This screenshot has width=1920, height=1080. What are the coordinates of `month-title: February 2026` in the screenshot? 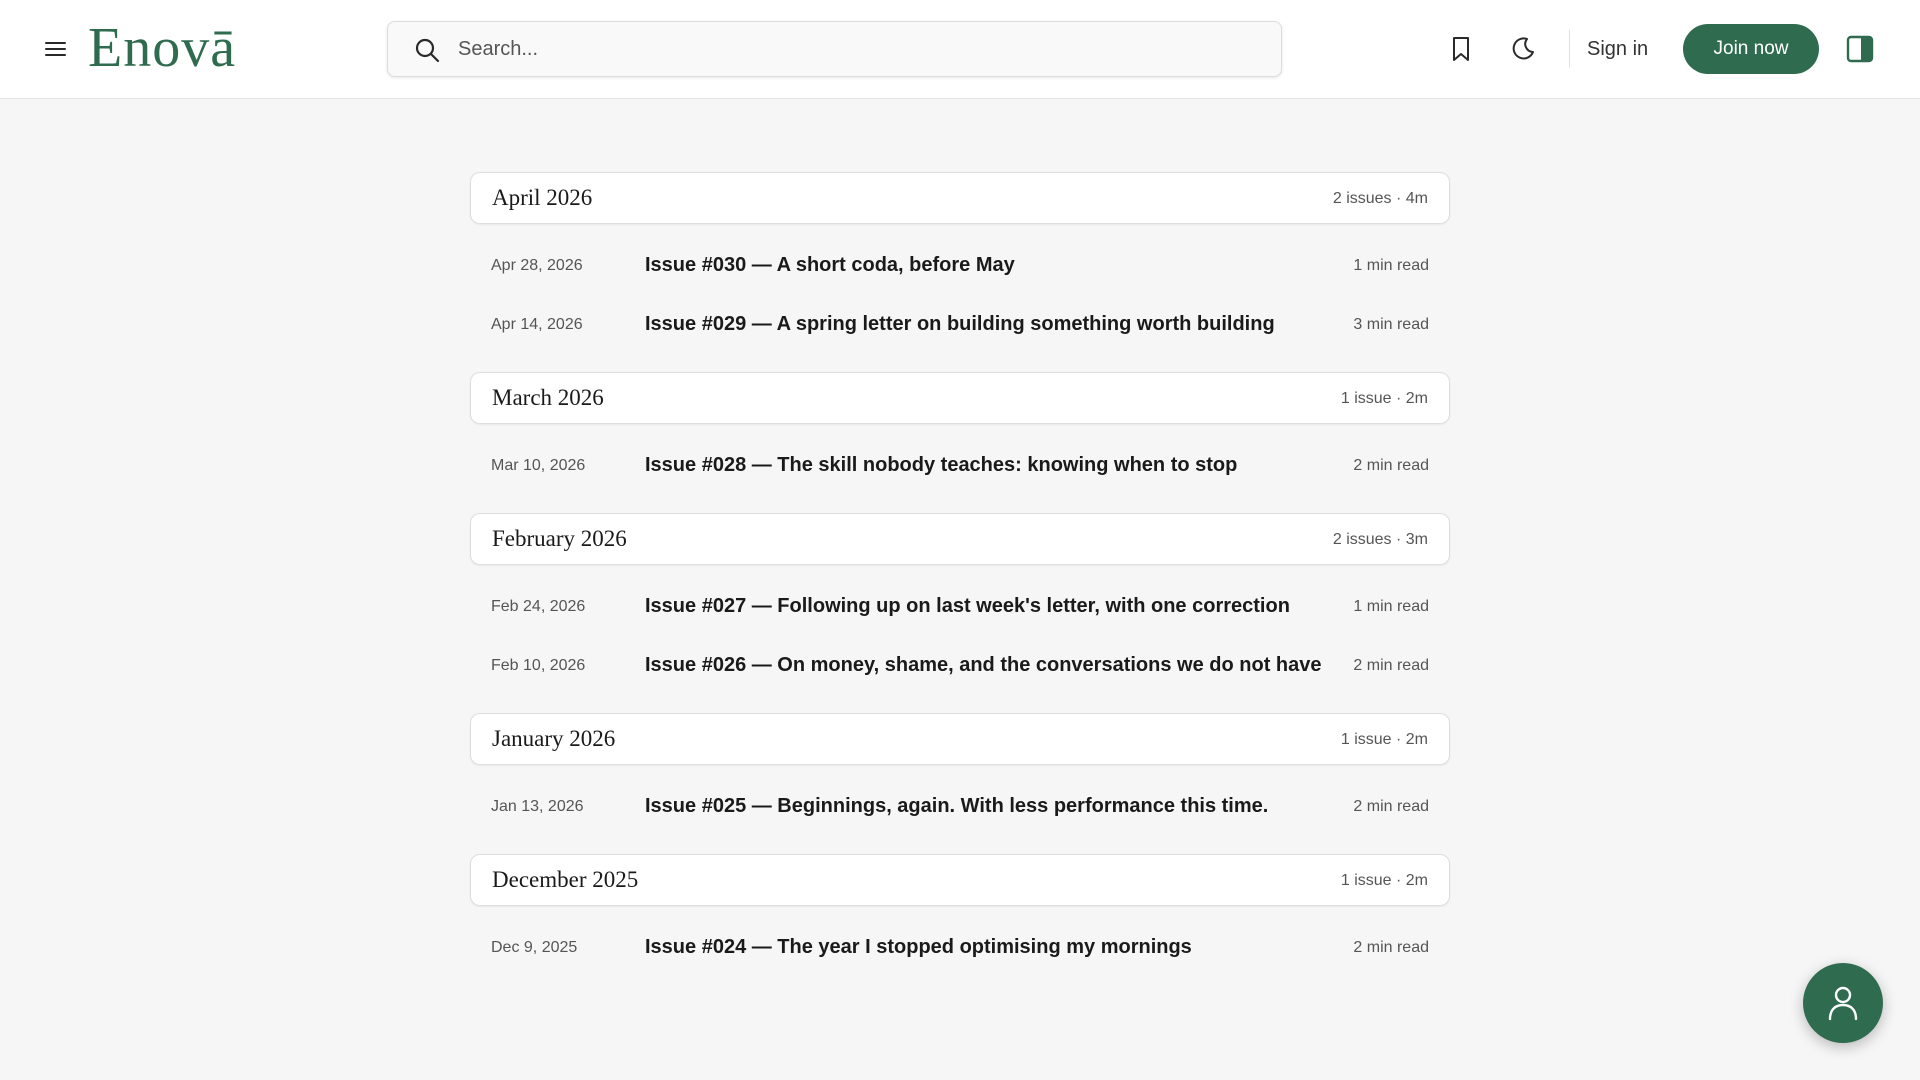 It's located at (559, 538).